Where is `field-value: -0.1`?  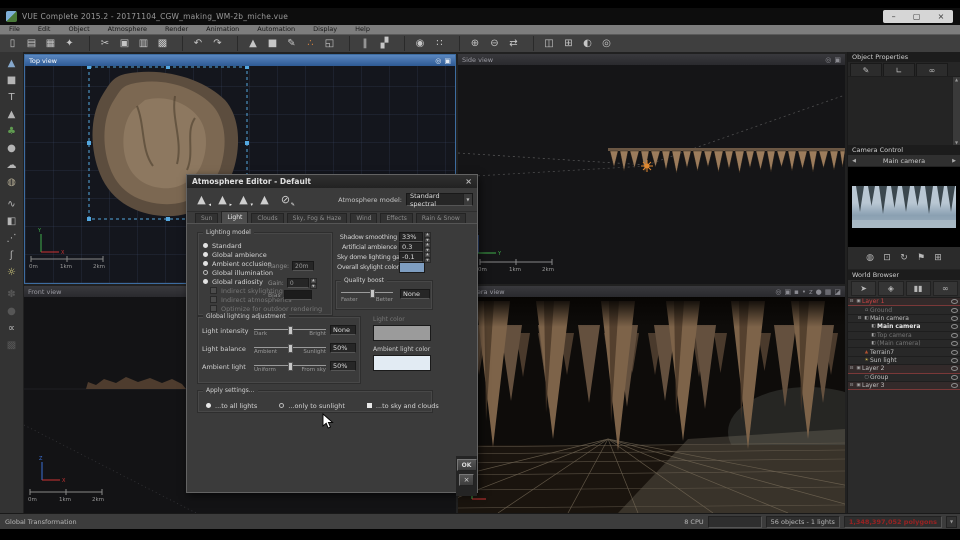 field-value: -0.1 is located at coordinates (411, 257).